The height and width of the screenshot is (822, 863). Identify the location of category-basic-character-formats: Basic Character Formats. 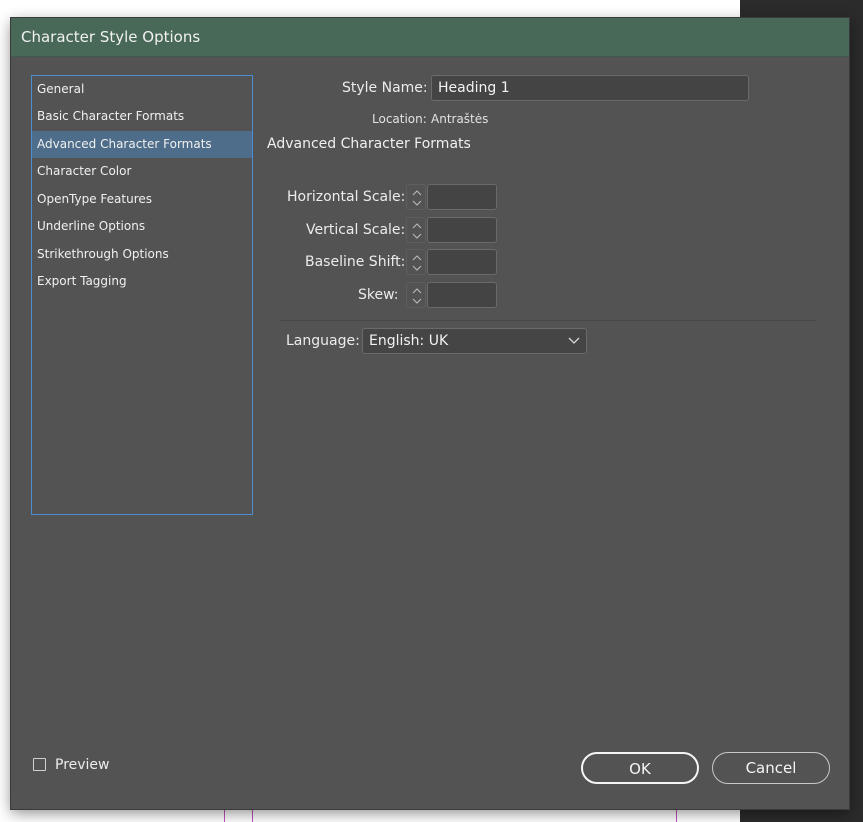
(142, 116).